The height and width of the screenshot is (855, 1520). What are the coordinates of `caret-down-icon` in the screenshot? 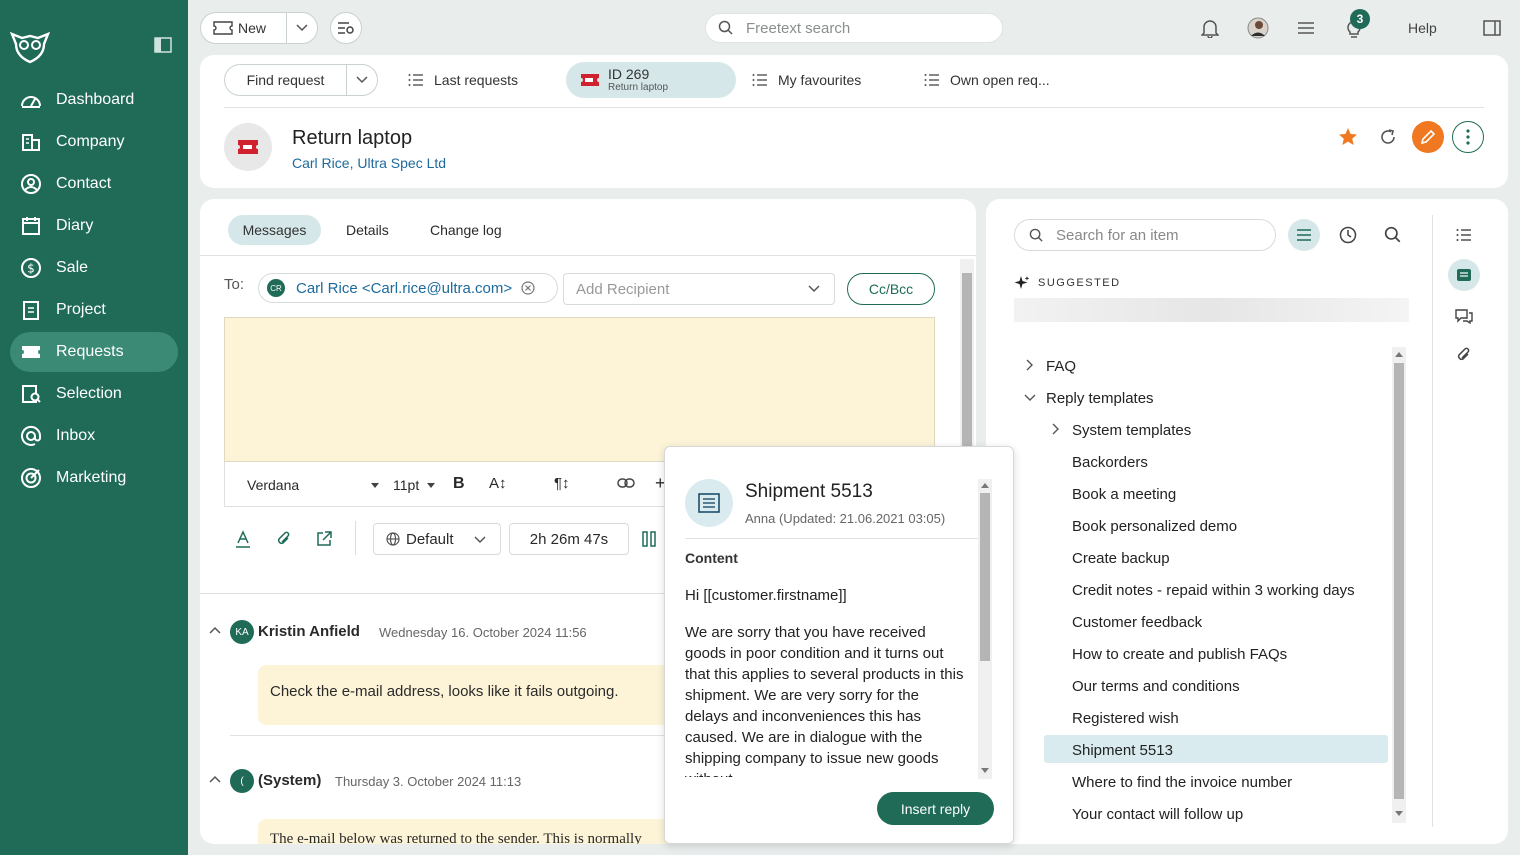 It's located at (431, 485).